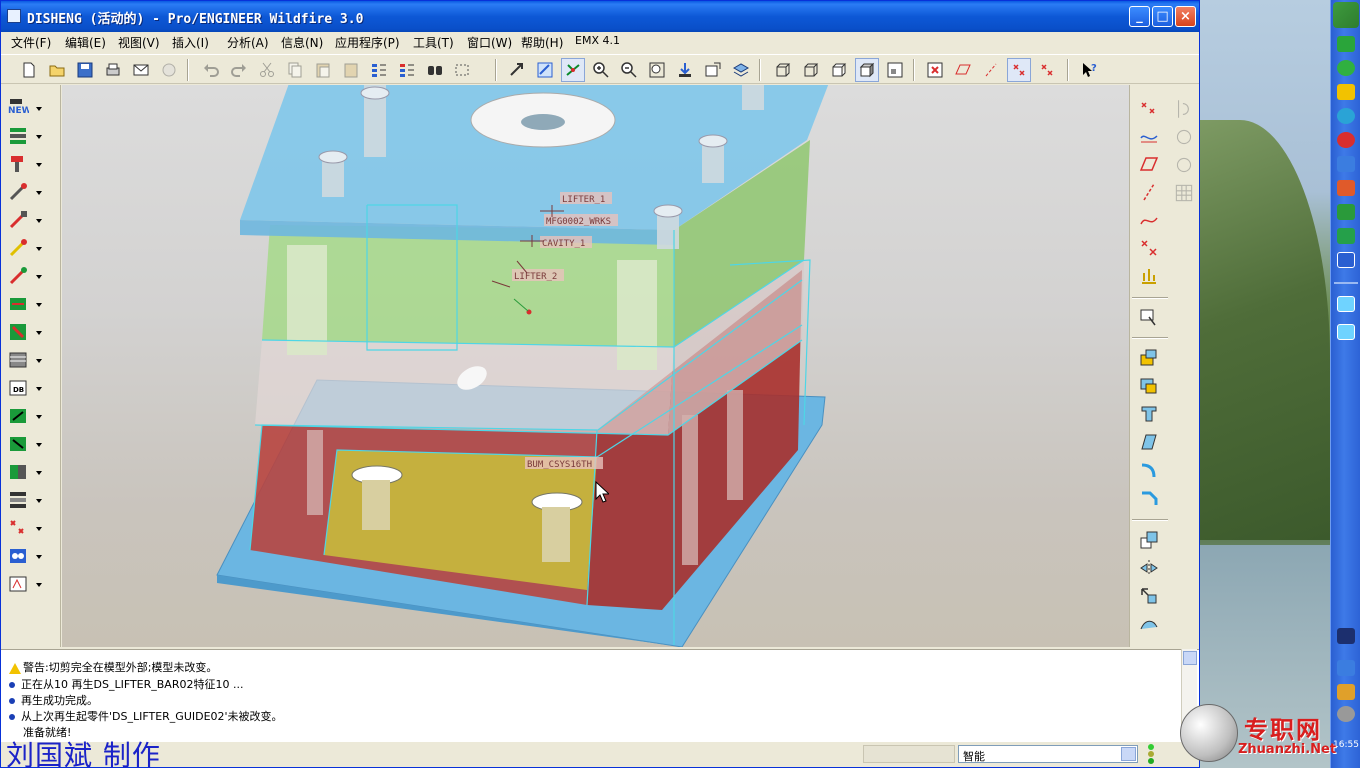  I want to click on send-icon, so click(169, 70).